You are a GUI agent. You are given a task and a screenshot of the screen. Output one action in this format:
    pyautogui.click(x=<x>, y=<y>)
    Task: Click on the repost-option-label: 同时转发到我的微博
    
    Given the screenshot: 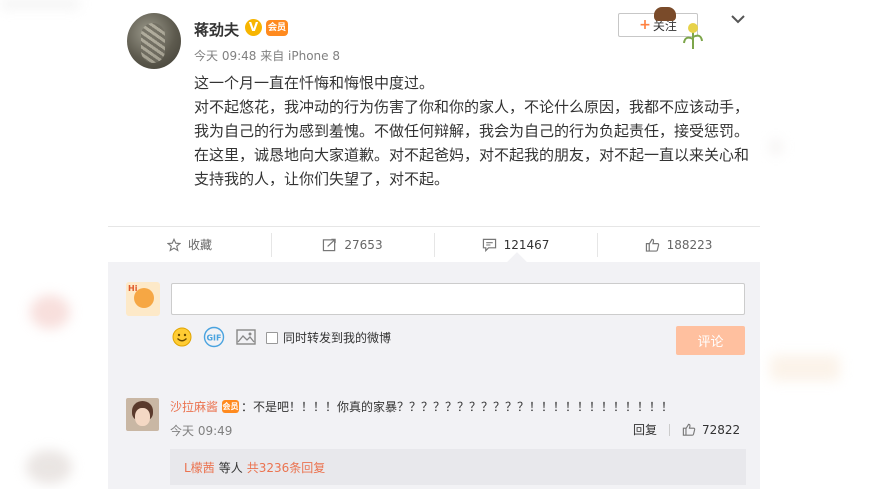 What is the action you would take?
    pyautogui.click(x=337, y=338)
    